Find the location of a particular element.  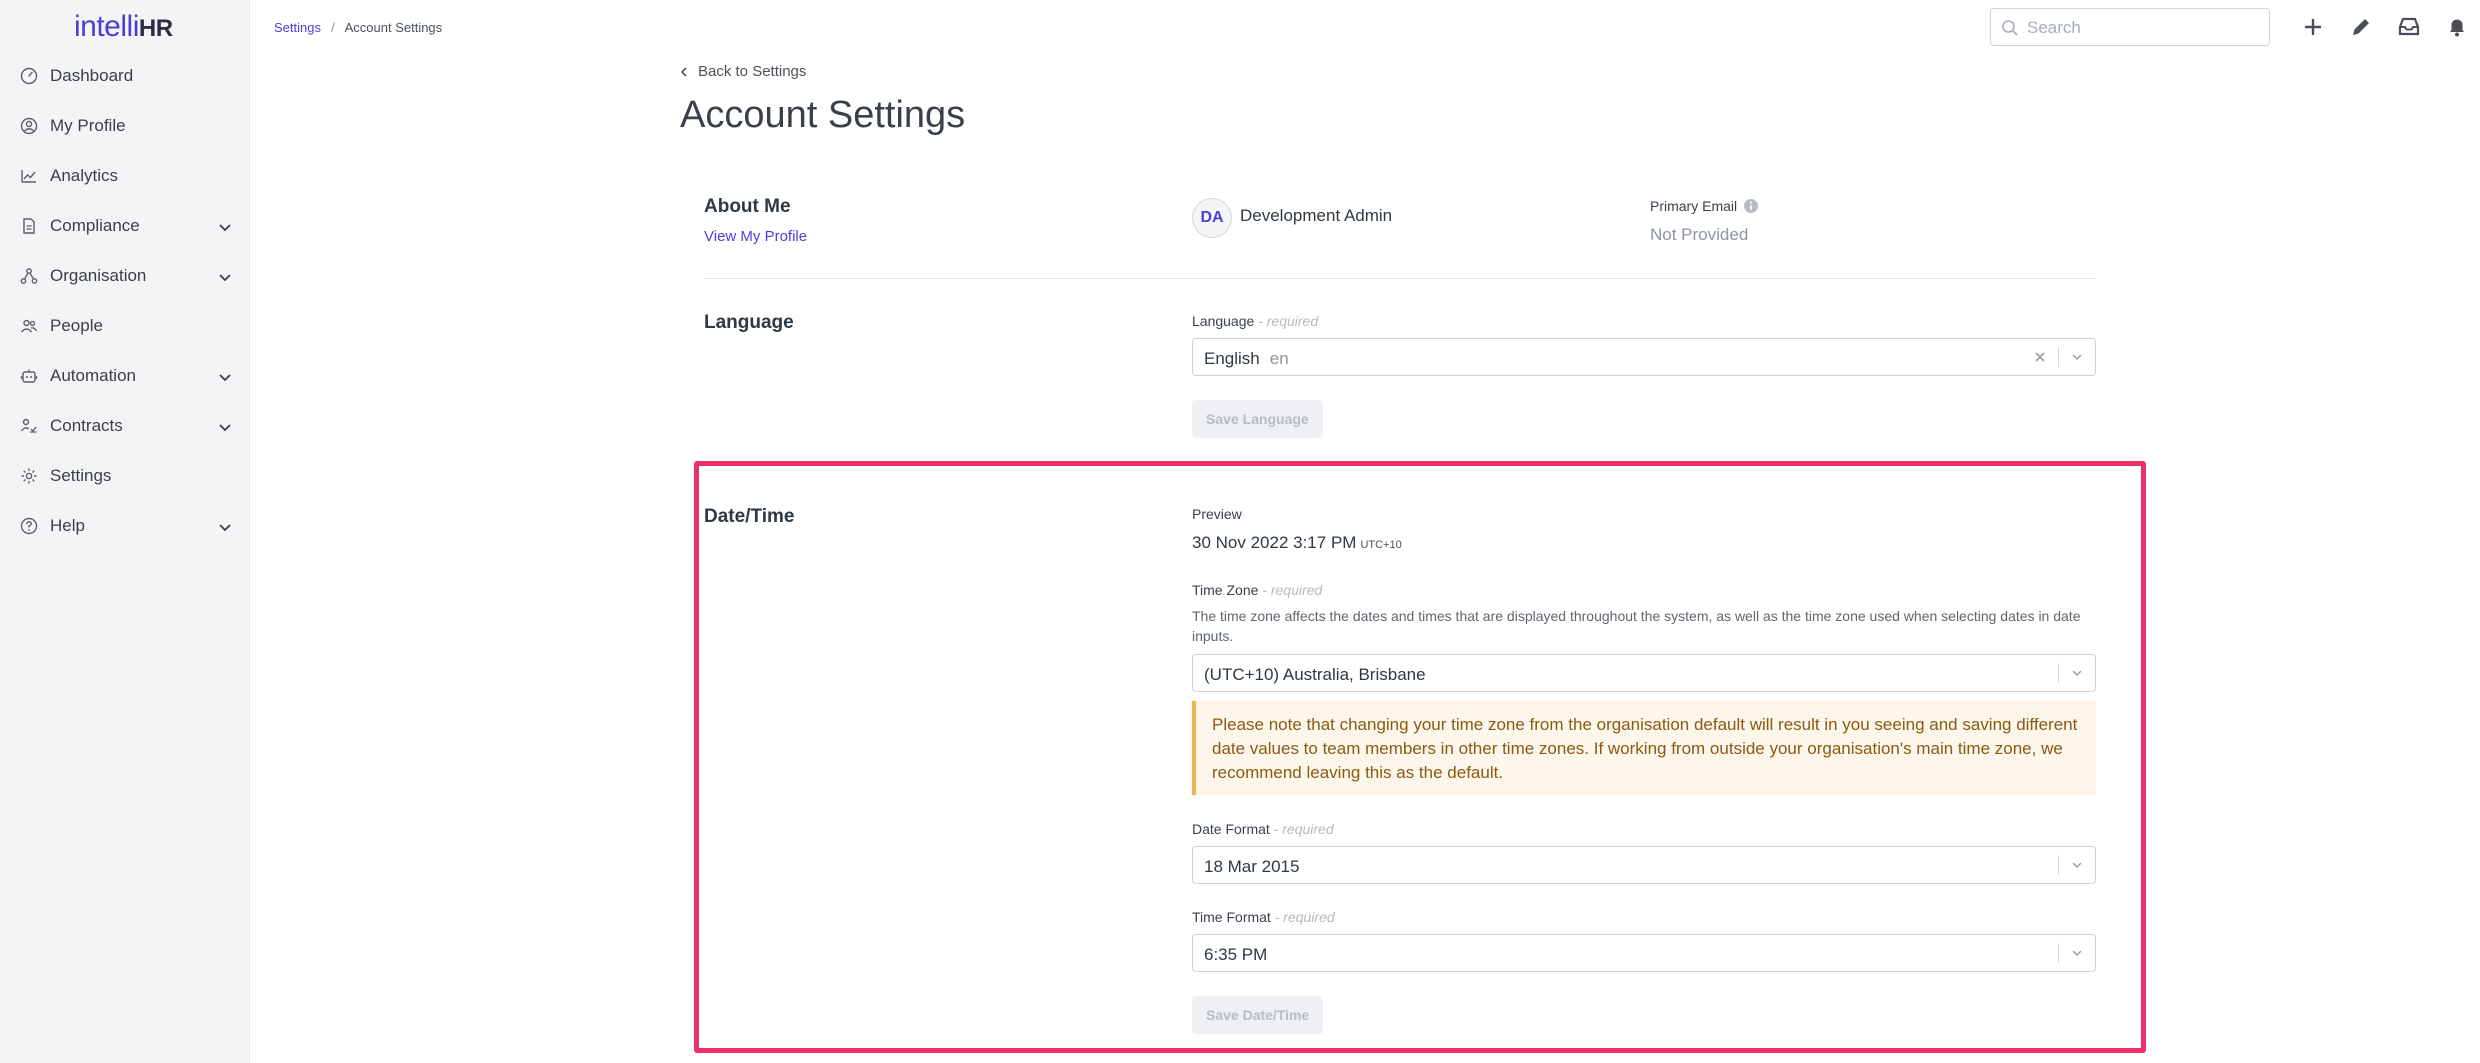

sidebar-item-my-profile: My Profile is located at coordinates (125, 126).